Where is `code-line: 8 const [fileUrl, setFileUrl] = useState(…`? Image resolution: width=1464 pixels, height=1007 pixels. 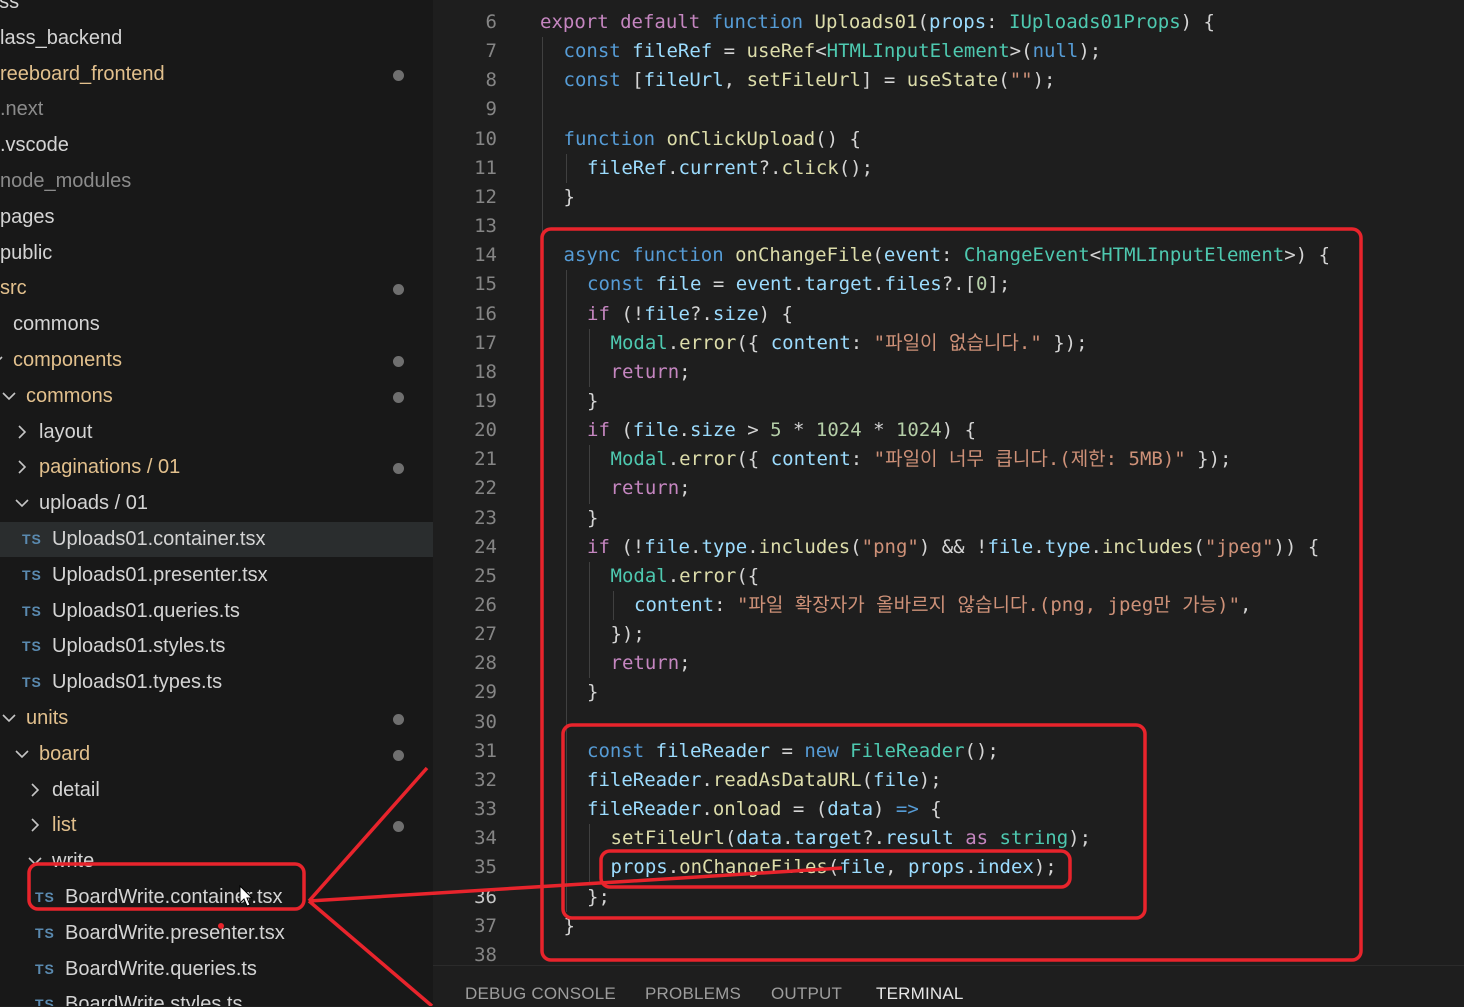
code-line: 8 const [fileUrl, setFileUrl] = useState(… is located at coordinates (948, 80).